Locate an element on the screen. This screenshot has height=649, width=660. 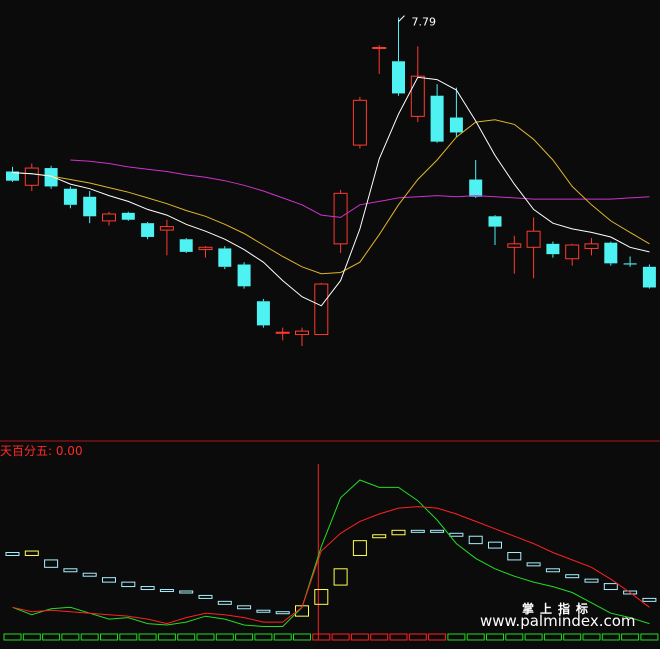
watermark-url: www.palmindex.com is located at coordinates (558, 621).